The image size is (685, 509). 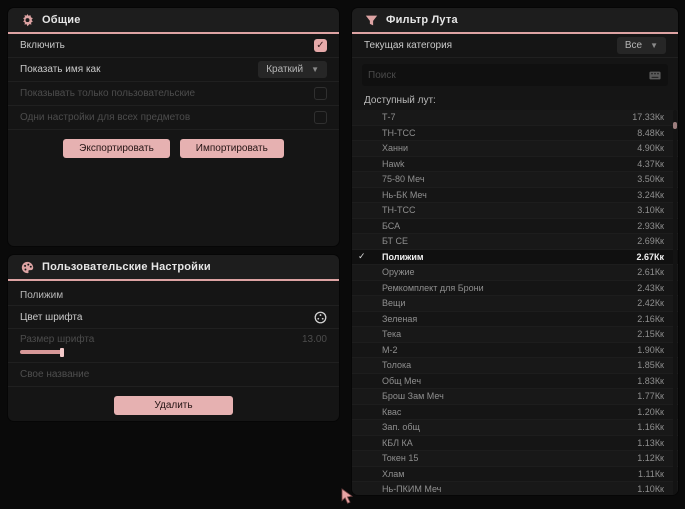 I want to click on item-value: 3.50Кк, so click(x=650, y=179).